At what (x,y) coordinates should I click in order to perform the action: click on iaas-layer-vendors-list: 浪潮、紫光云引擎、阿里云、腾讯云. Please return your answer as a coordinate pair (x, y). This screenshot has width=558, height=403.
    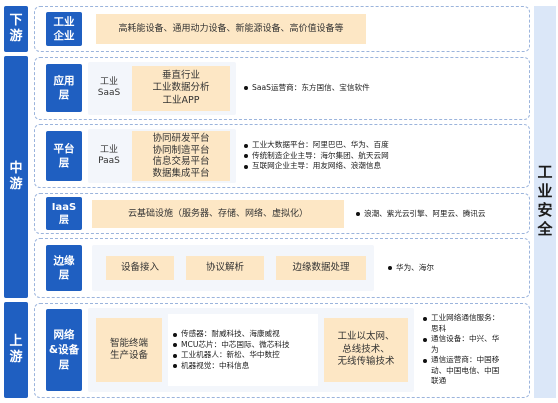
    Looking at the image, I should click on (420, 214).